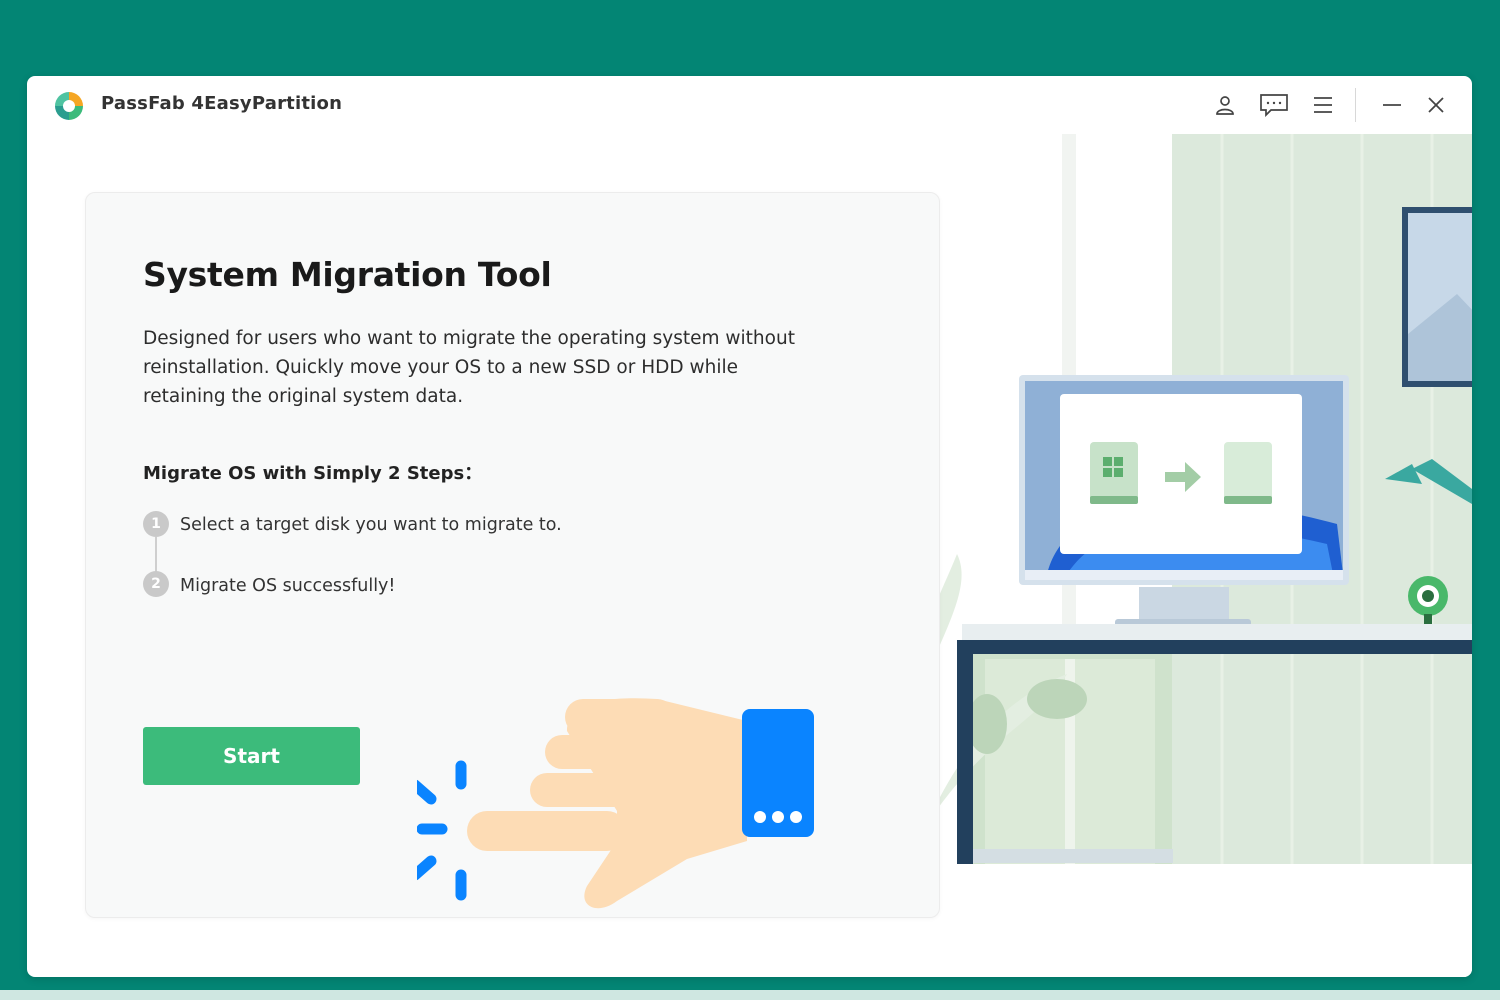 Image resolution: width=1500 pixels, height=1000 pixels. Describe the element at coordinates (1225, 105) in the screenshot. I see `user-icon` at that location.